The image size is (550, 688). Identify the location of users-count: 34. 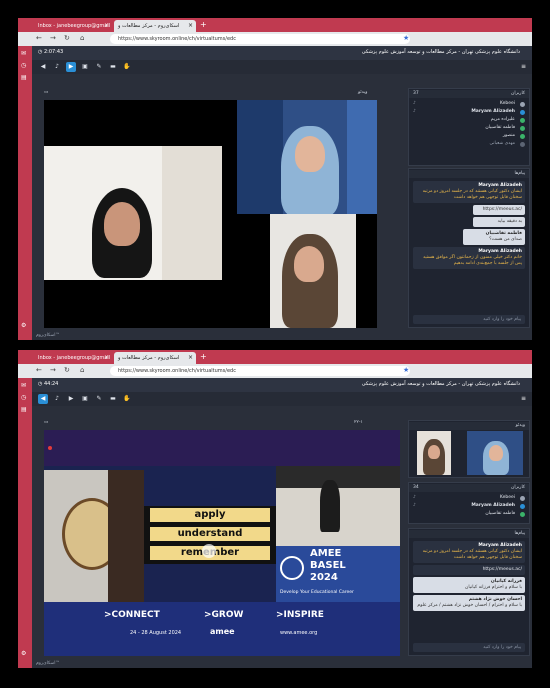
(416, 487).